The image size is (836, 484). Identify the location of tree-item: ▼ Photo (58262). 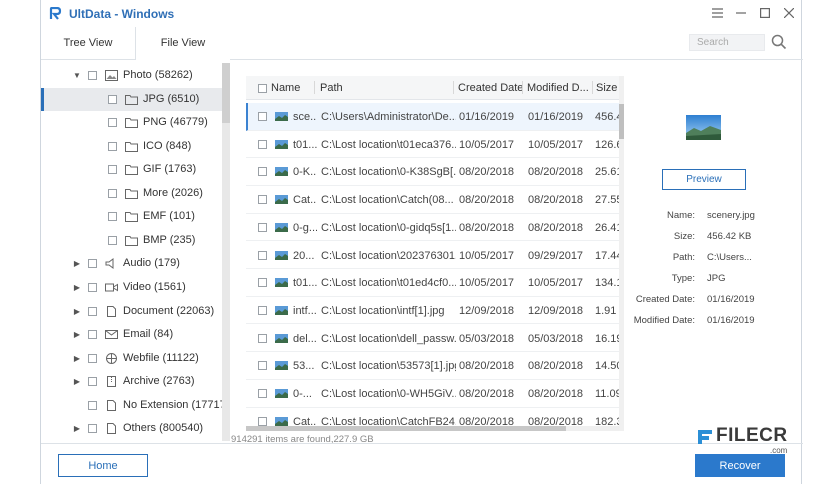
(131, 75).